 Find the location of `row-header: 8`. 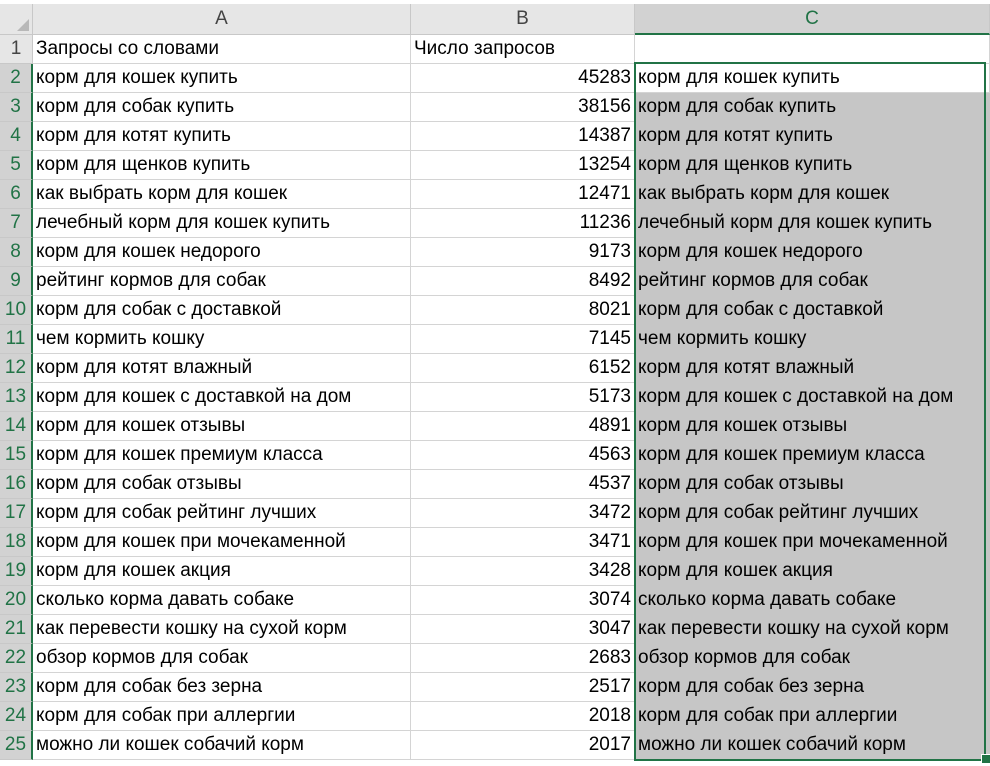

row-header: 8 is located at coordinates (16, 252).